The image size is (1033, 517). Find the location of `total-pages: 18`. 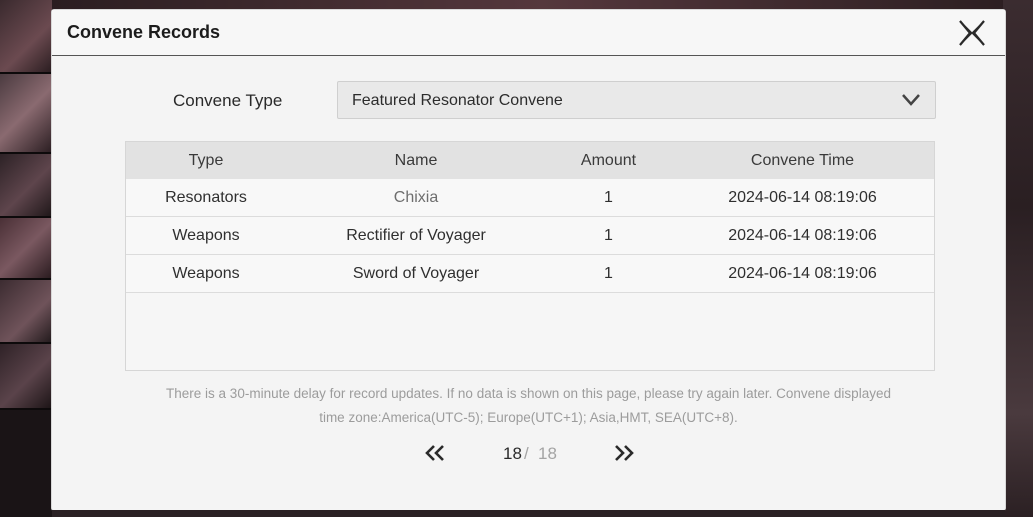

total-pages: 18 is located at coordinates (547, 453).